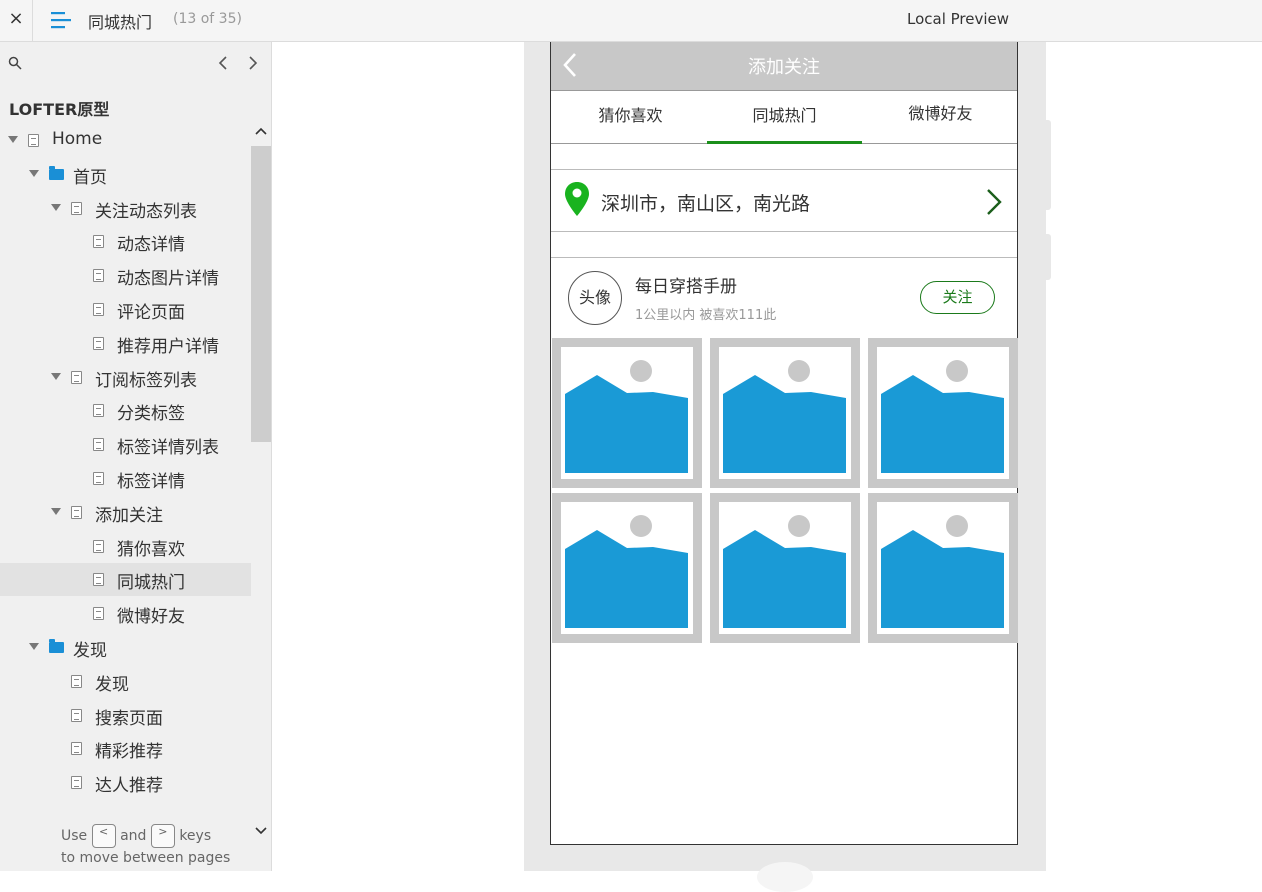 The height and width of the screenshot is (892, 1262). What do you see at coordinates (129, 752) in the screenshot?
I see `tree-item-label: 精彩推荐` at bounding box center [129, 752].